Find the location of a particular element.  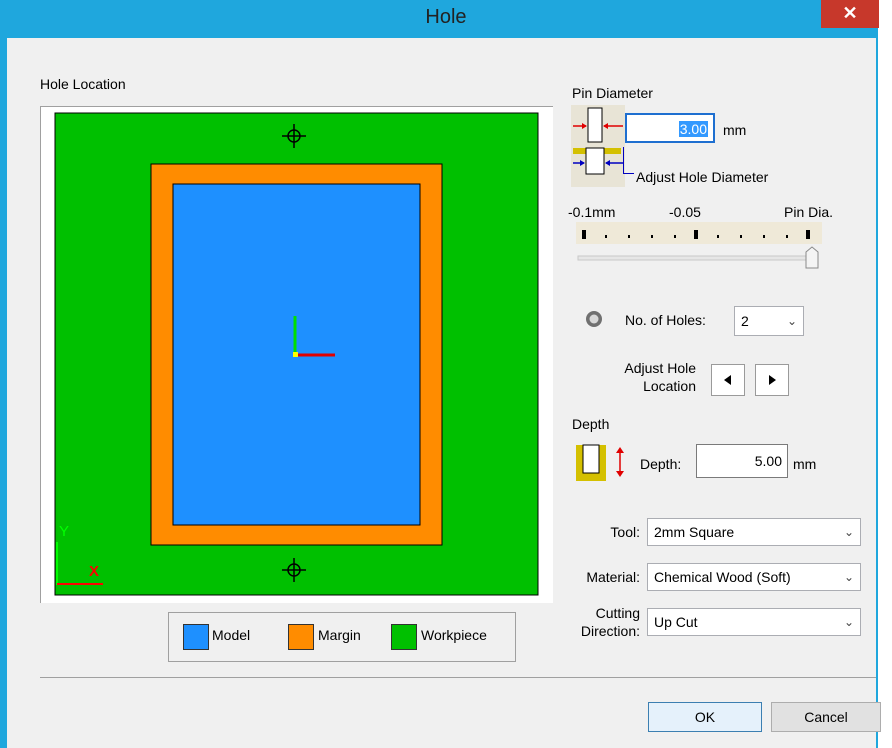

material-label: Material: is located at coordinates (613, 577).